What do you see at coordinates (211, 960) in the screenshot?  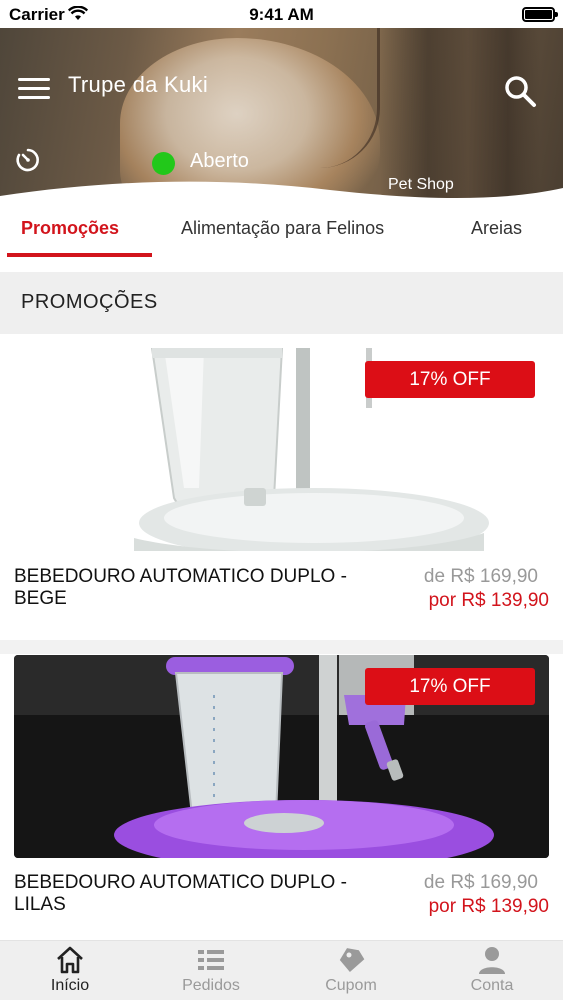 I see `list-icon` at bounding box center [211, 960].